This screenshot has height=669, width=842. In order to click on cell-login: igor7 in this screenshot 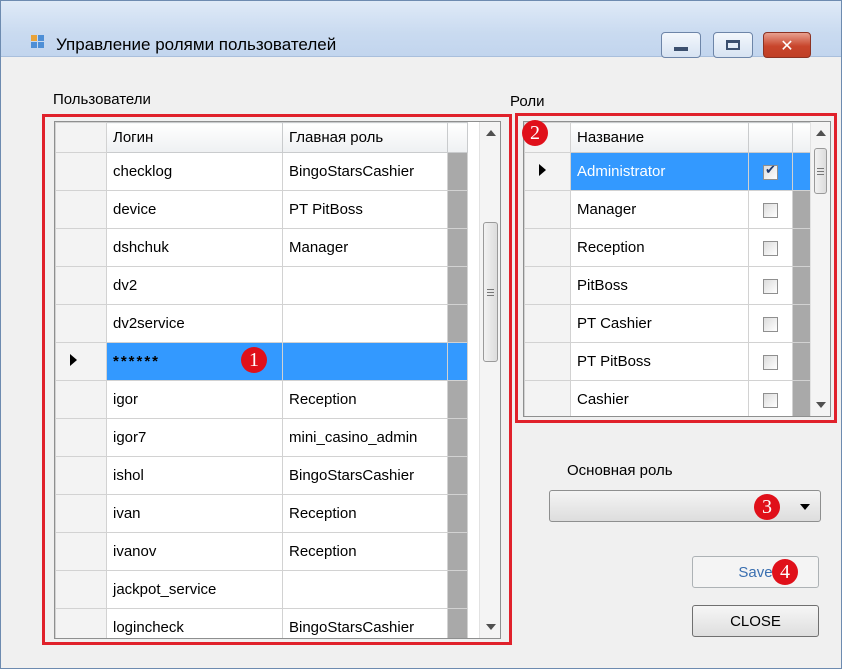, I will do `click(194, 437)`.